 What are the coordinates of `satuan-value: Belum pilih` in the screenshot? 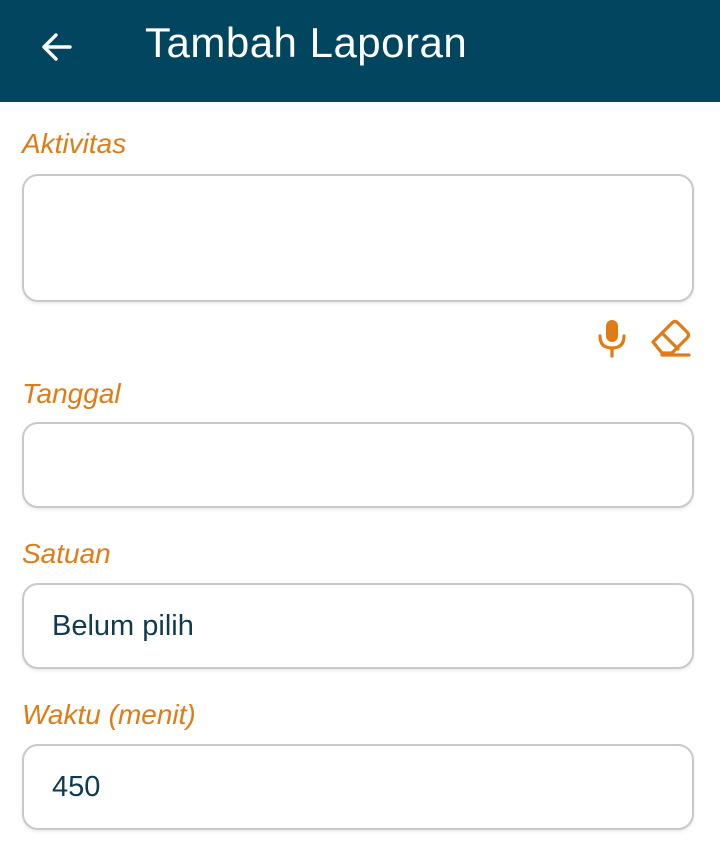 It's located at (123, 626).